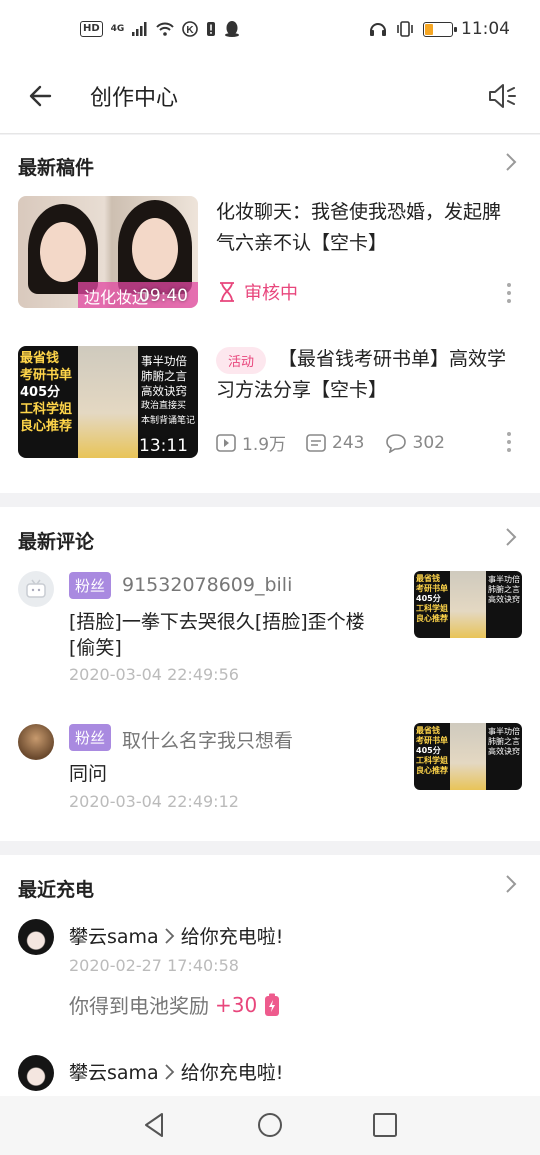 The height and width of the screenshot is (1155, 540). I want to click on charge-time: 2020-02-27 17:40:58, so click(154, 965).